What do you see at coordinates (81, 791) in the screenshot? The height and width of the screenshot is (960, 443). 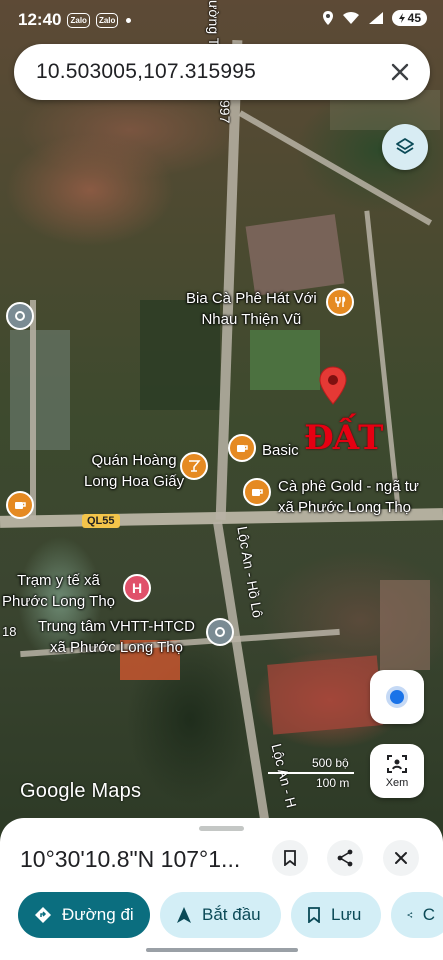 I see `google-maps-logo: Google Maps` at bounding box center [81, 791].